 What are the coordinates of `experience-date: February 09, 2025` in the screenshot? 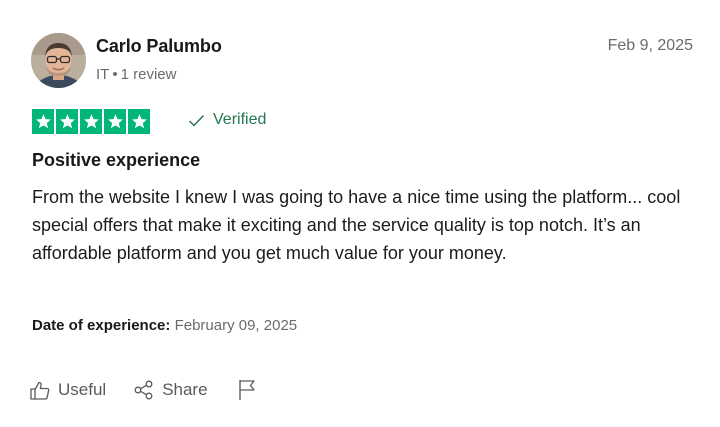 It's located at (236, 325).